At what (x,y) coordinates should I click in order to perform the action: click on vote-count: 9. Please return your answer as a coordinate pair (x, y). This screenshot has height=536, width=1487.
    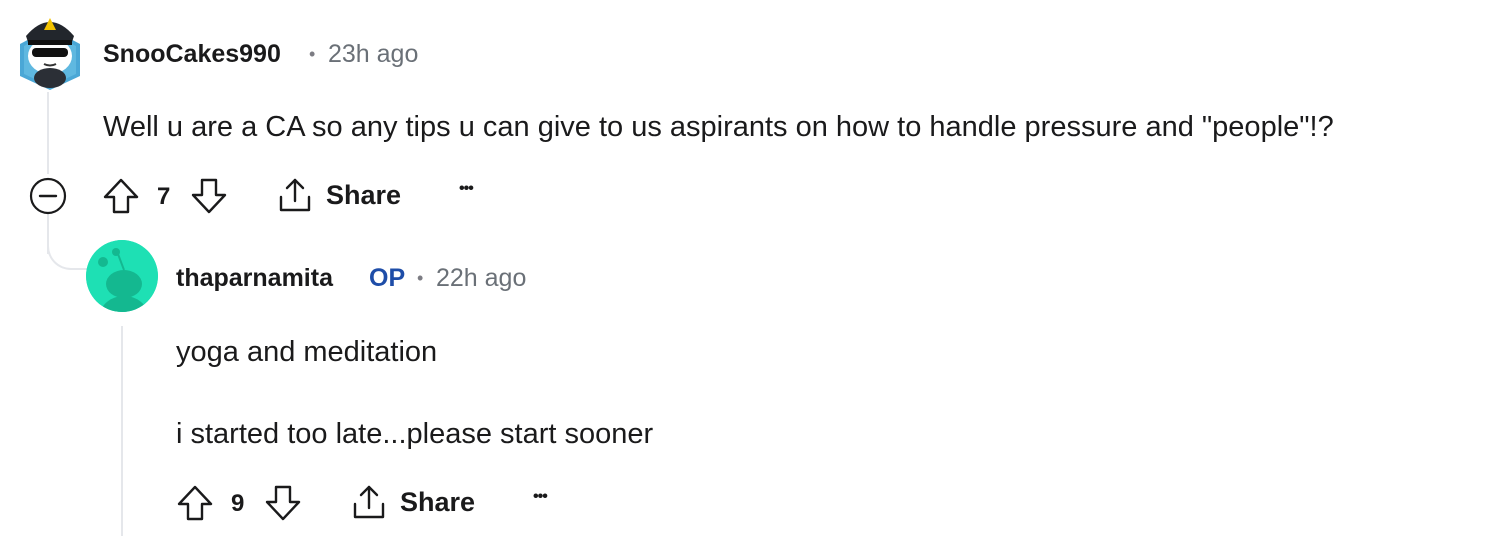
    Looking at the image, I should click on (238, 503).